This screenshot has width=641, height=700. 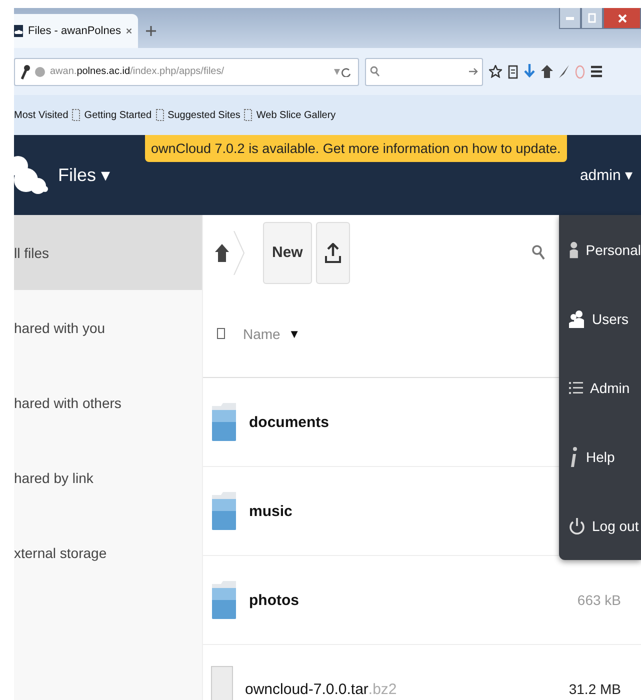 What do you see at coordinates (356, 148) in the screenshot?
I see `update-notice: ownCloud 7.0.2 is available. Get more information on how to update.` at bounding box center [356, 148].